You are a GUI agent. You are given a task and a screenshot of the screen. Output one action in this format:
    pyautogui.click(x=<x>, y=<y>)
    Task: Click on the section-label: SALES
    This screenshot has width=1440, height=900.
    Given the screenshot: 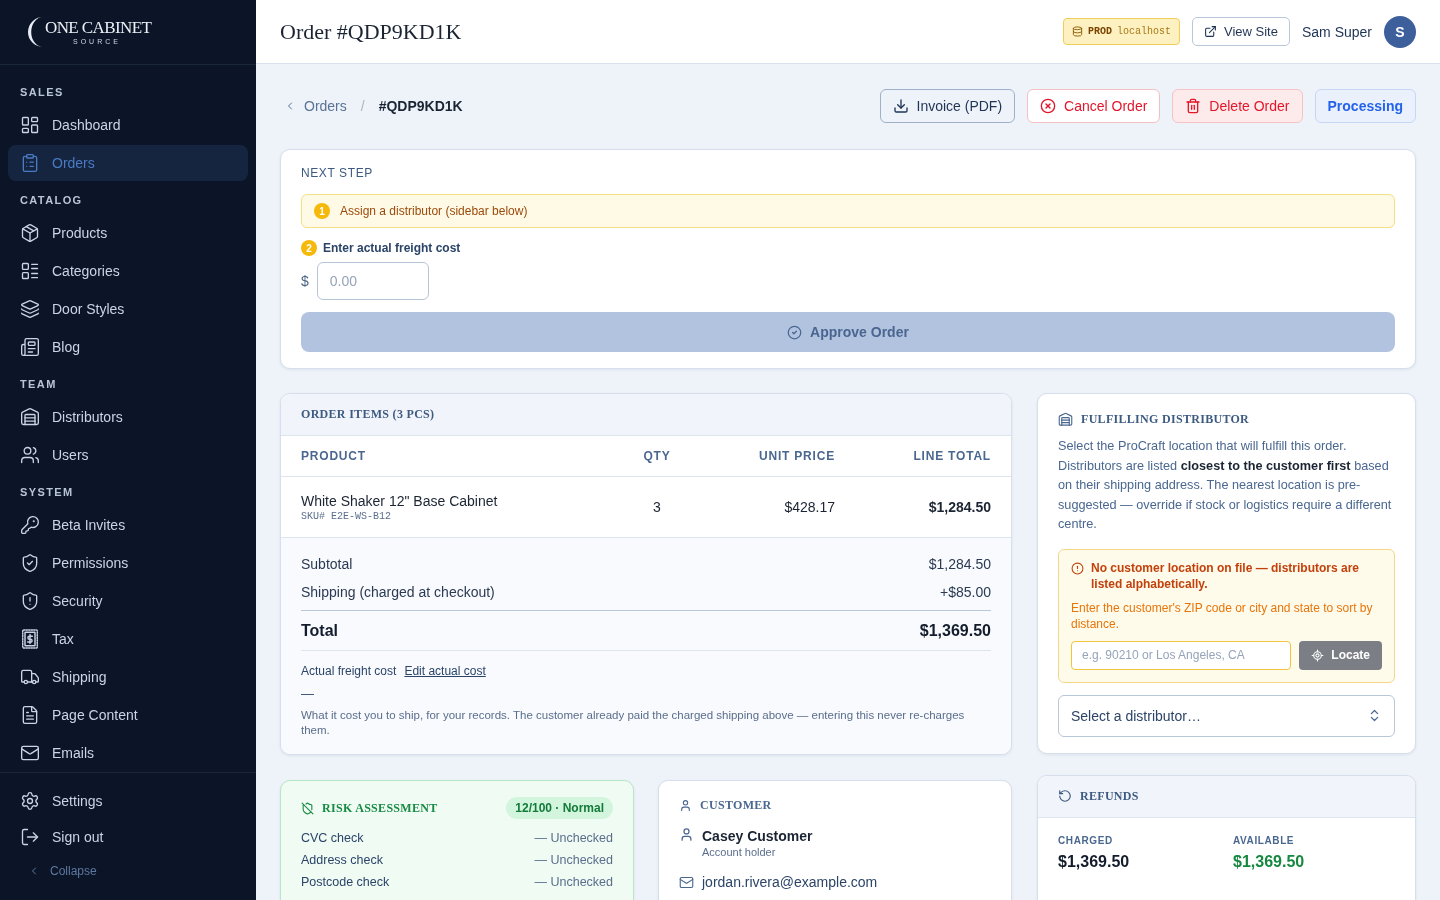 What is the action you would take?
    pyautogui.click(x=42, y=92)
    